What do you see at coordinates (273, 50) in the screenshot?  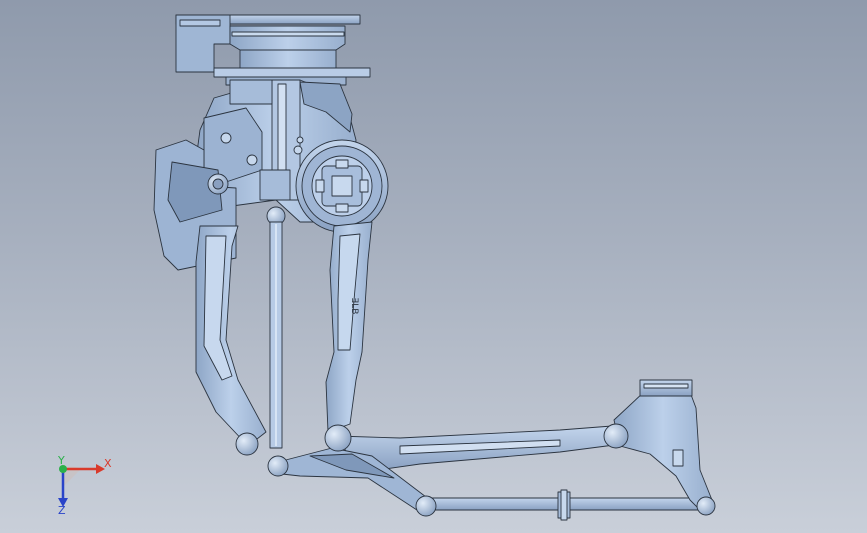 I see `top-mount` at bounding box center [273, 50].